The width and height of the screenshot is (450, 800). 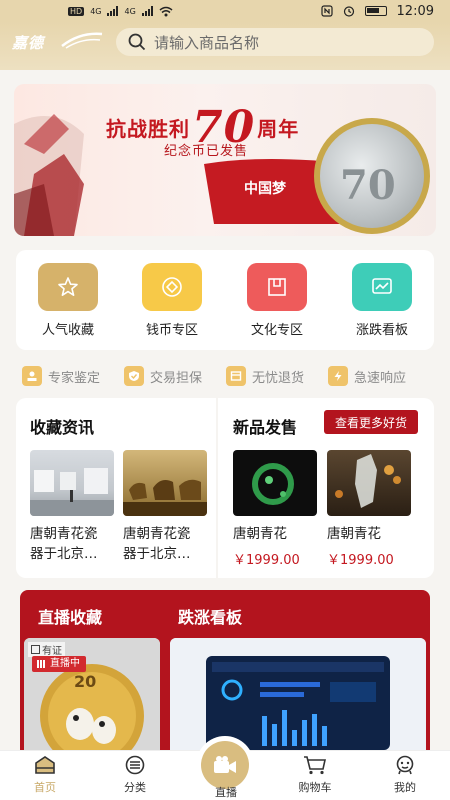 I want to click on guarantee-return: 无忧退货, so click(x=265, y=376).